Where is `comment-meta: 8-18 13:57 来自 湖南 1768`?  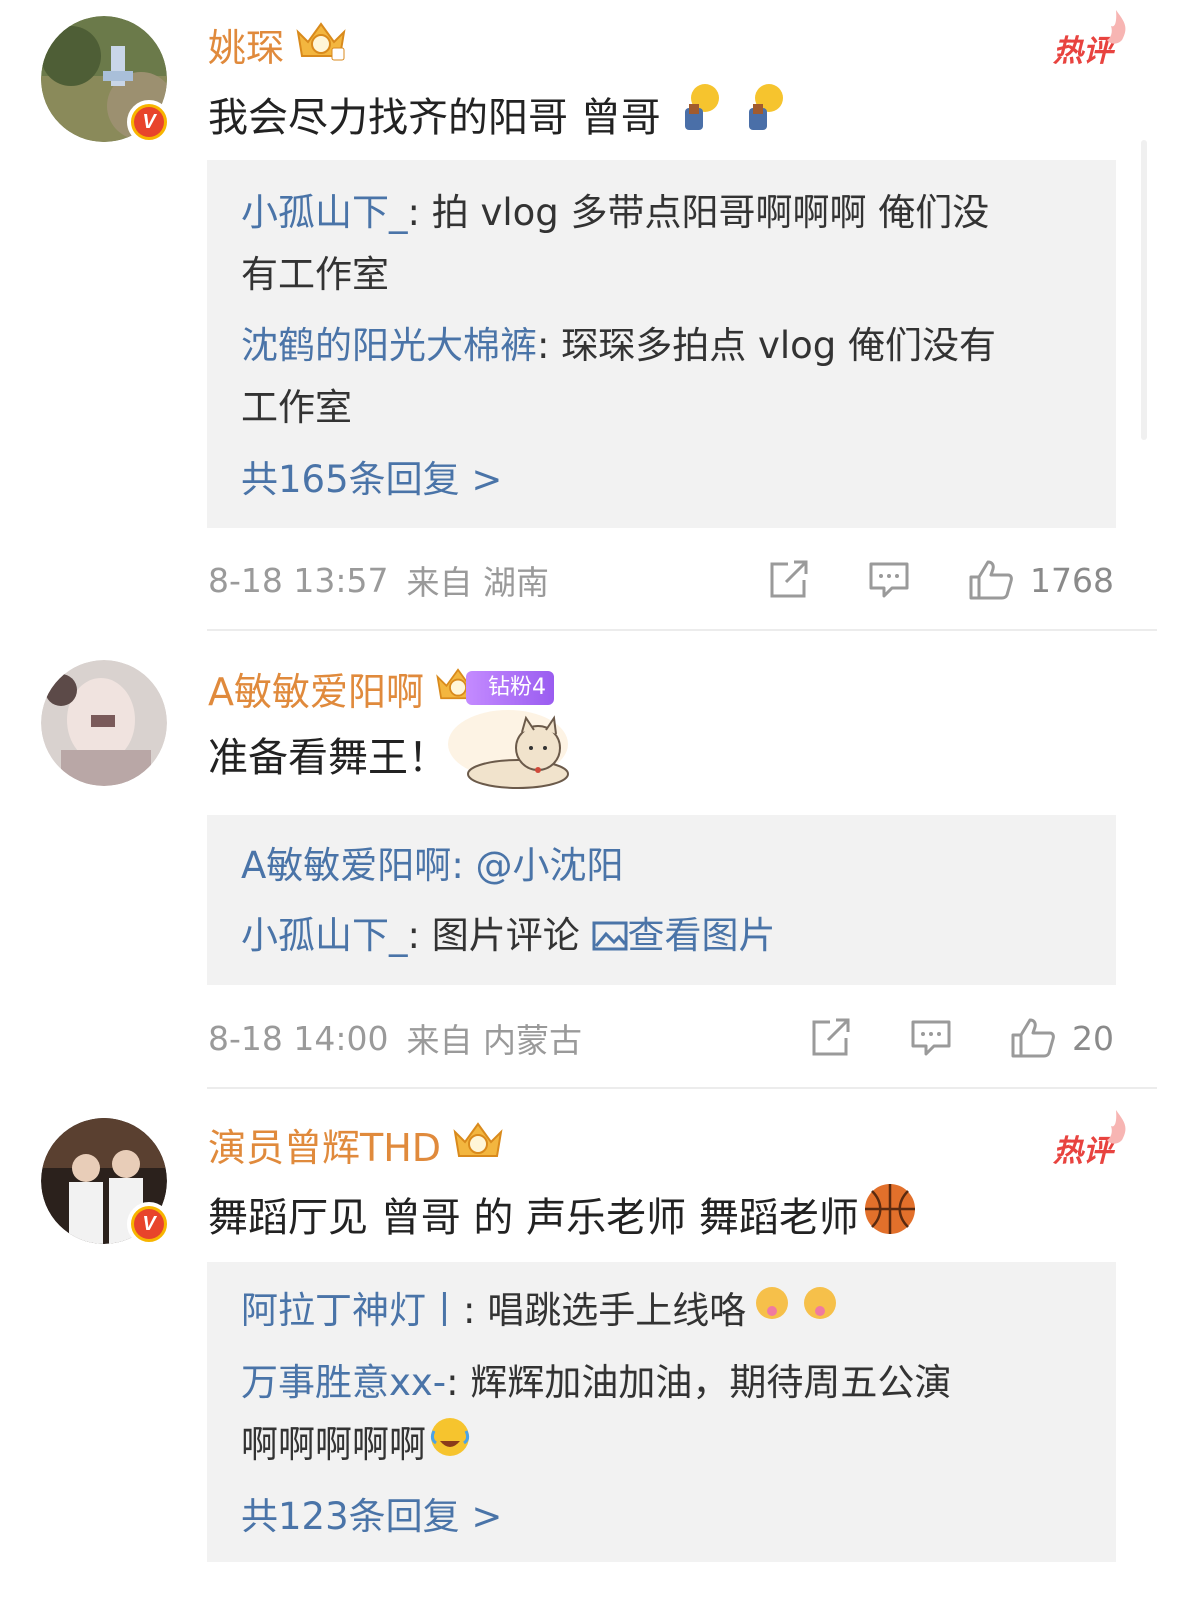 comment-meta: 8-18 13:57 来自 湖南 1768 is located at coordinates (661, 580).